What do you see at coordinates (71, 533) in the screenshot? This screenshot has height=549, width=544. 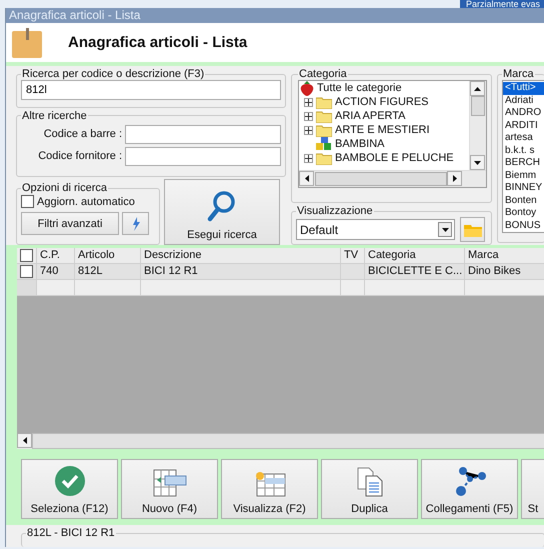 I see `group-label: 812L - BICI 12 R1` at bounding box center [71, 533].